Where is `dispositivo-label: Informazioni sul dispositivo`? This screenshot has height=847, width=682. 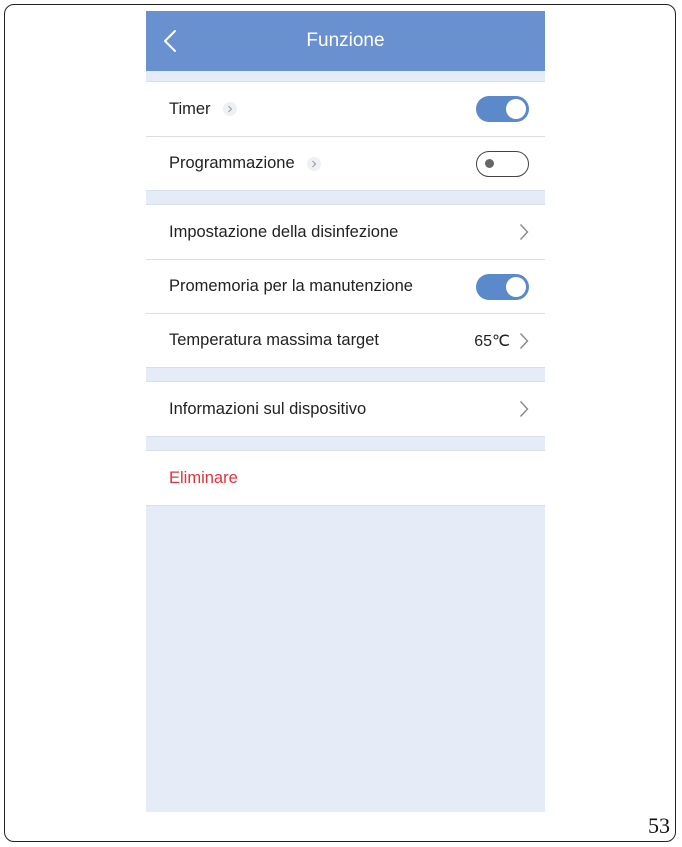
dispositivo-label: Informazioni sul dispositivo is located at coordinates (268, 408).